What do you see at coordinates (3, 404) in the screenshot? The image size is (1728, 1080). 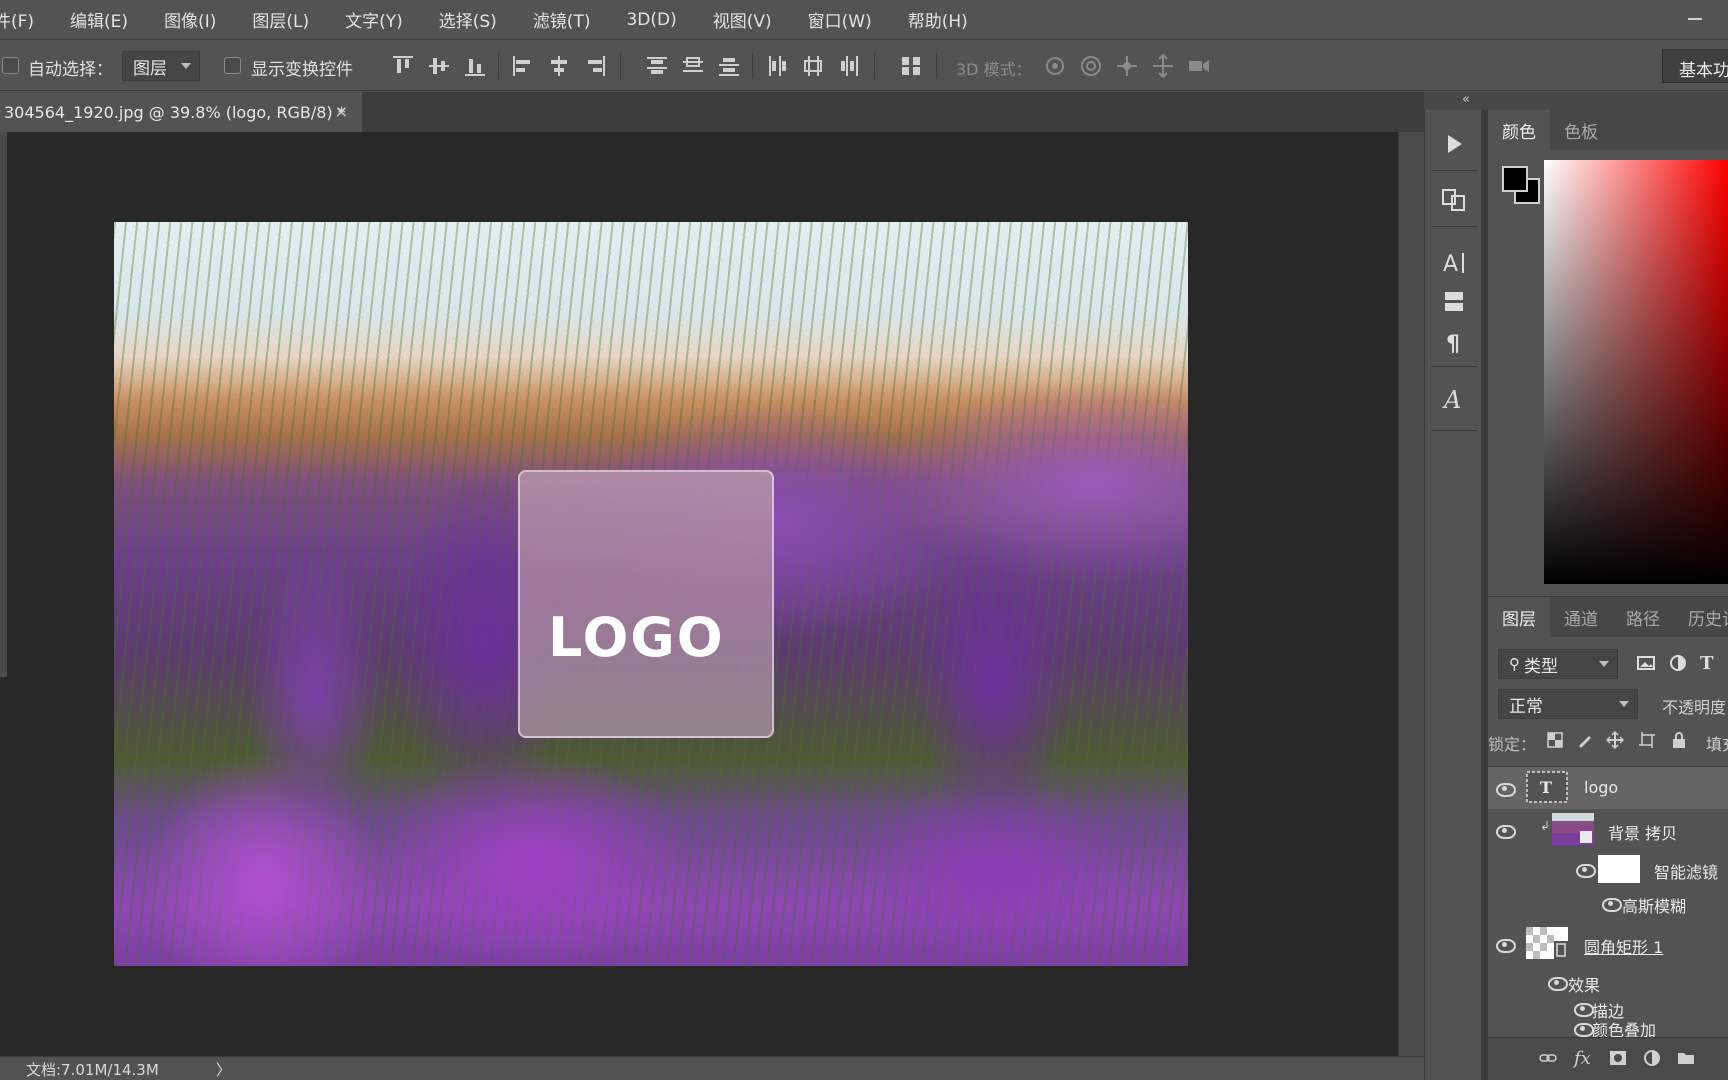 I see `left-toolbar-edge` at bounding box center [3, 404].